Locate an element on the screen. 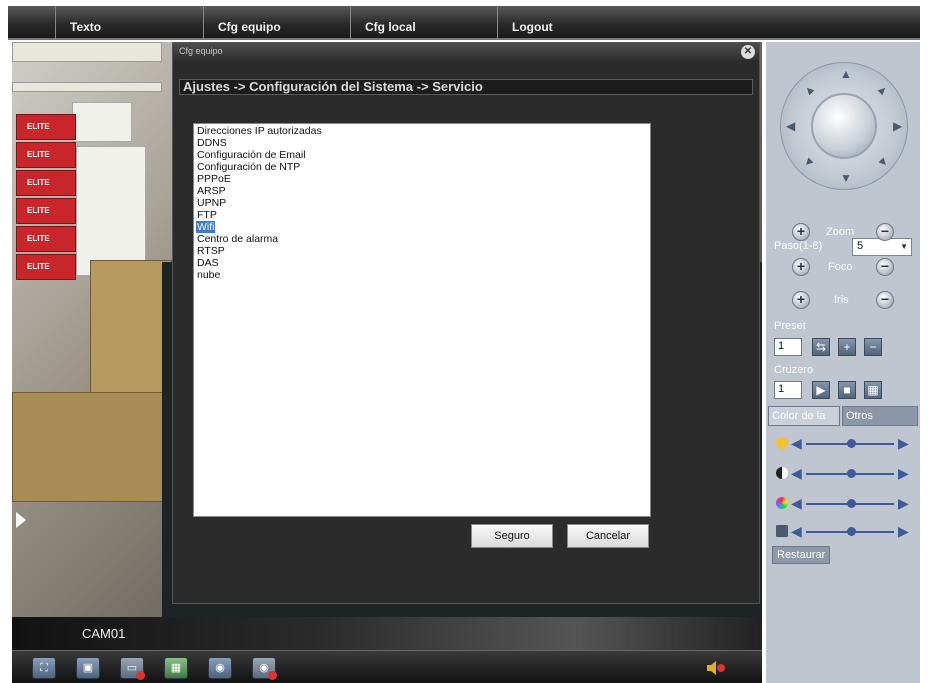 The image size is (928, 683). ok-button: Seguro is located at coordinates (512, 536).